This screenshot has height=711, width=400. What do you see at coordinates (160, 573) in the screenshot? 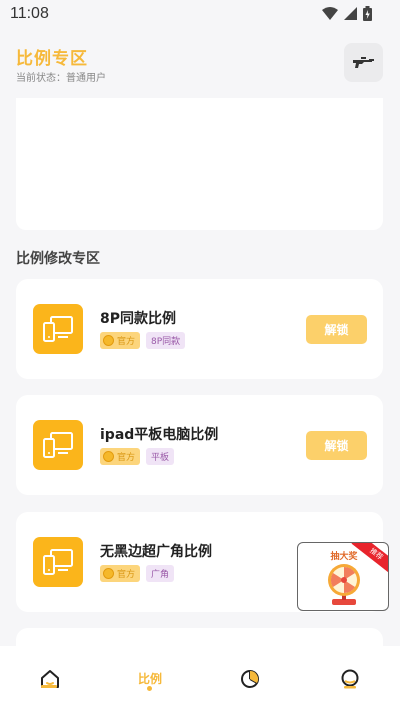
I see `type-tag: 广角` at bounding box center [160, 573].